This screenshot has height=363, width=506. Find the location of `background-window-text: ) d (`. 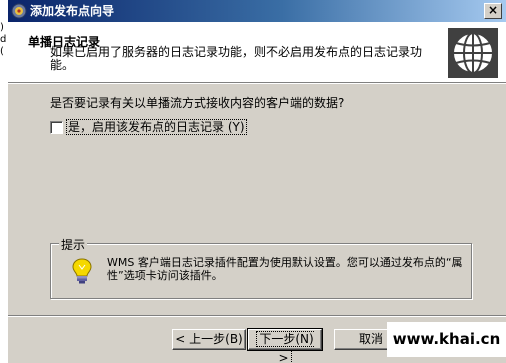

background-window-text: ) d ( is located at coordinates (4, 40).